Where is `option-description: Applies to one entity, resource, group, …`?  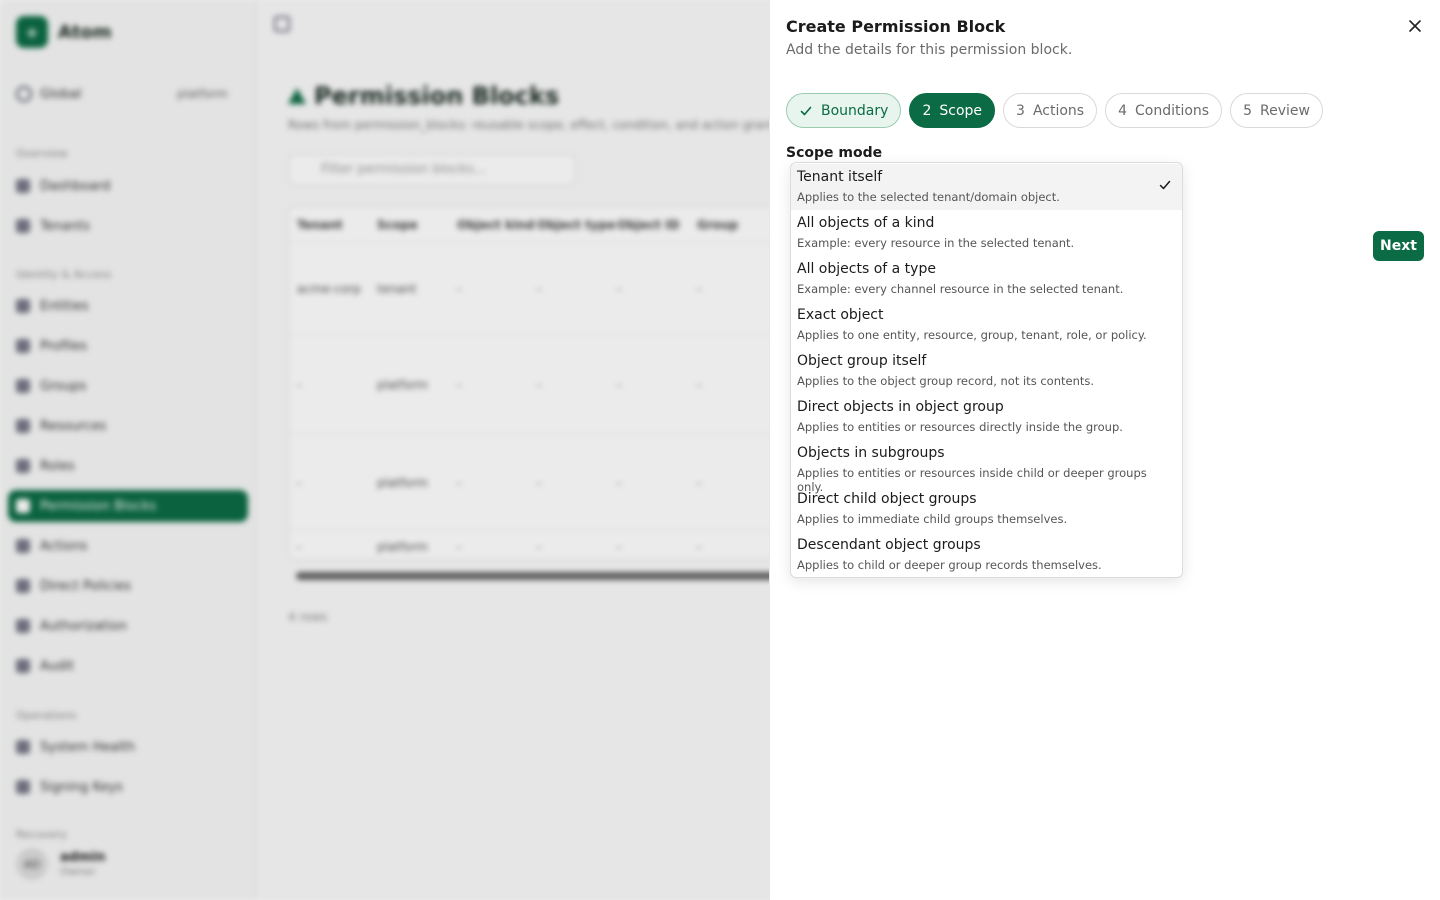
option-description: Applies to one entity, resource, group, … is located at coordinates (972, 335).